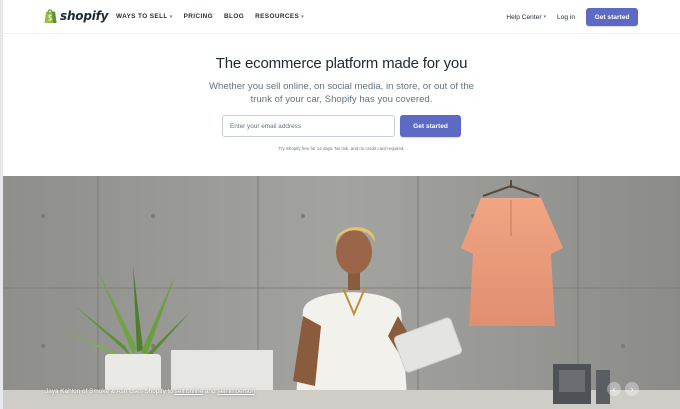 The height and width of the screenshot is (409, 680). Describe the element at coordinates (623, 389) in the screenshot. I see `slideshow-controls: ‹ ›` at that location.